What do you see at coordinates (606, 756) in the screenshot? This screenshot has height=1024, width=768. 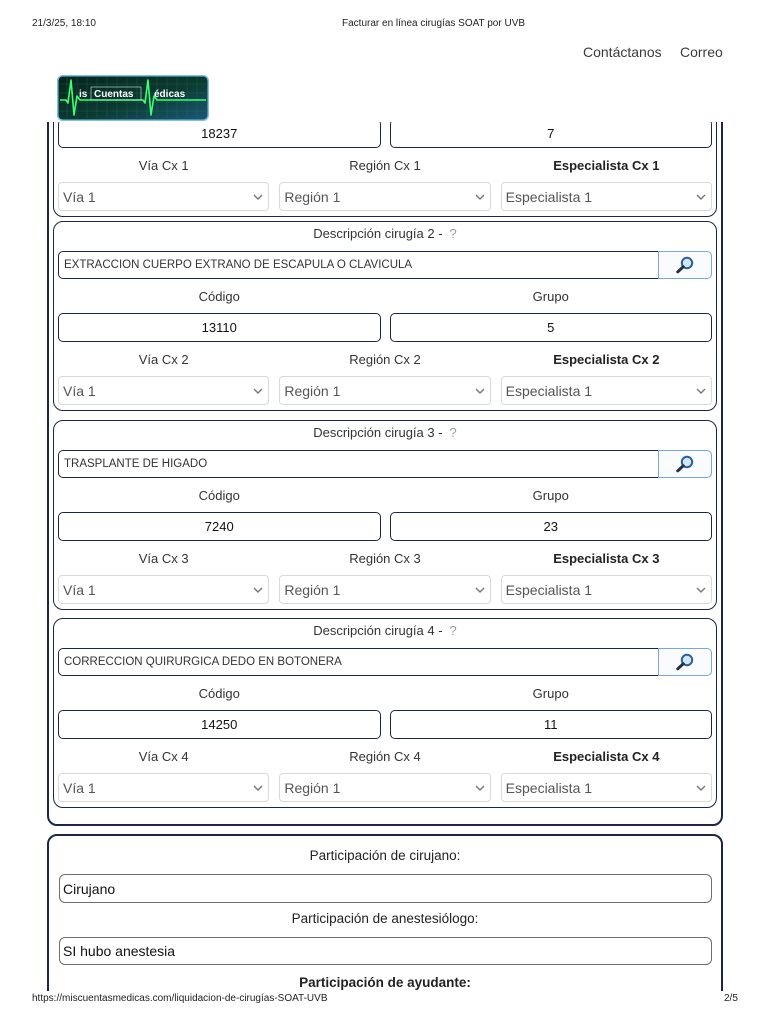 I see `specialist-label: Especialista Cx 4` at bounding box center [606, 756].